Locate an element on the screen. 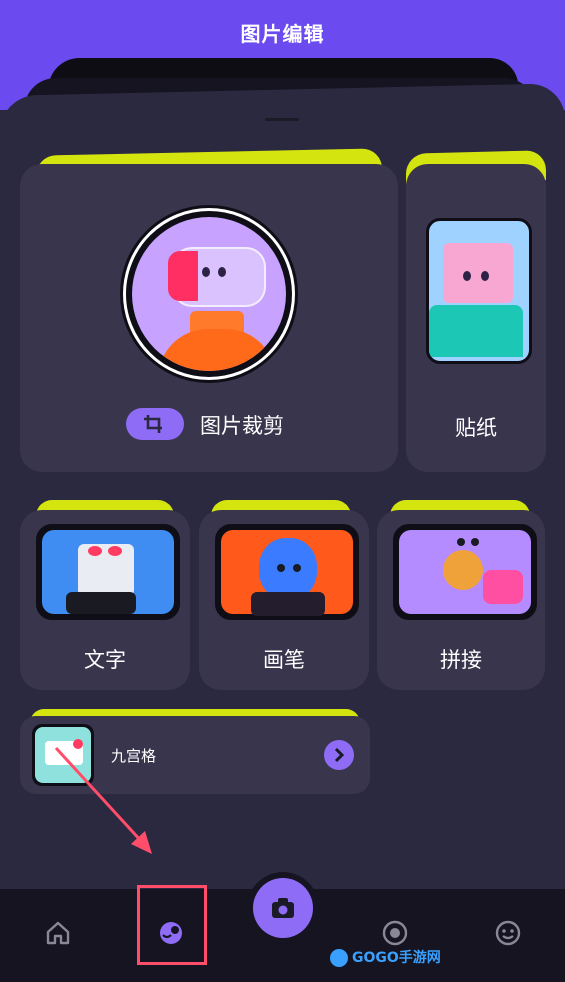  home-icon is located at coordinates (58, 933).